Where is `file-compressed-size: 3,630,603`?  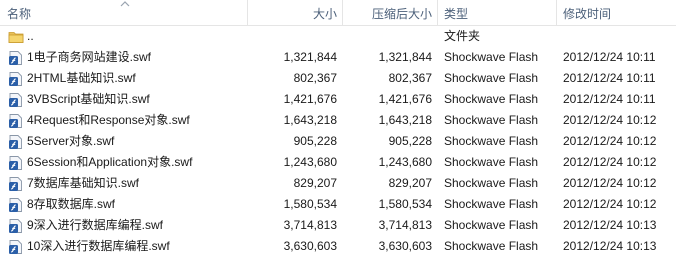
file-compressed-size: 3,630,603 is located at coordinates (405, 246).